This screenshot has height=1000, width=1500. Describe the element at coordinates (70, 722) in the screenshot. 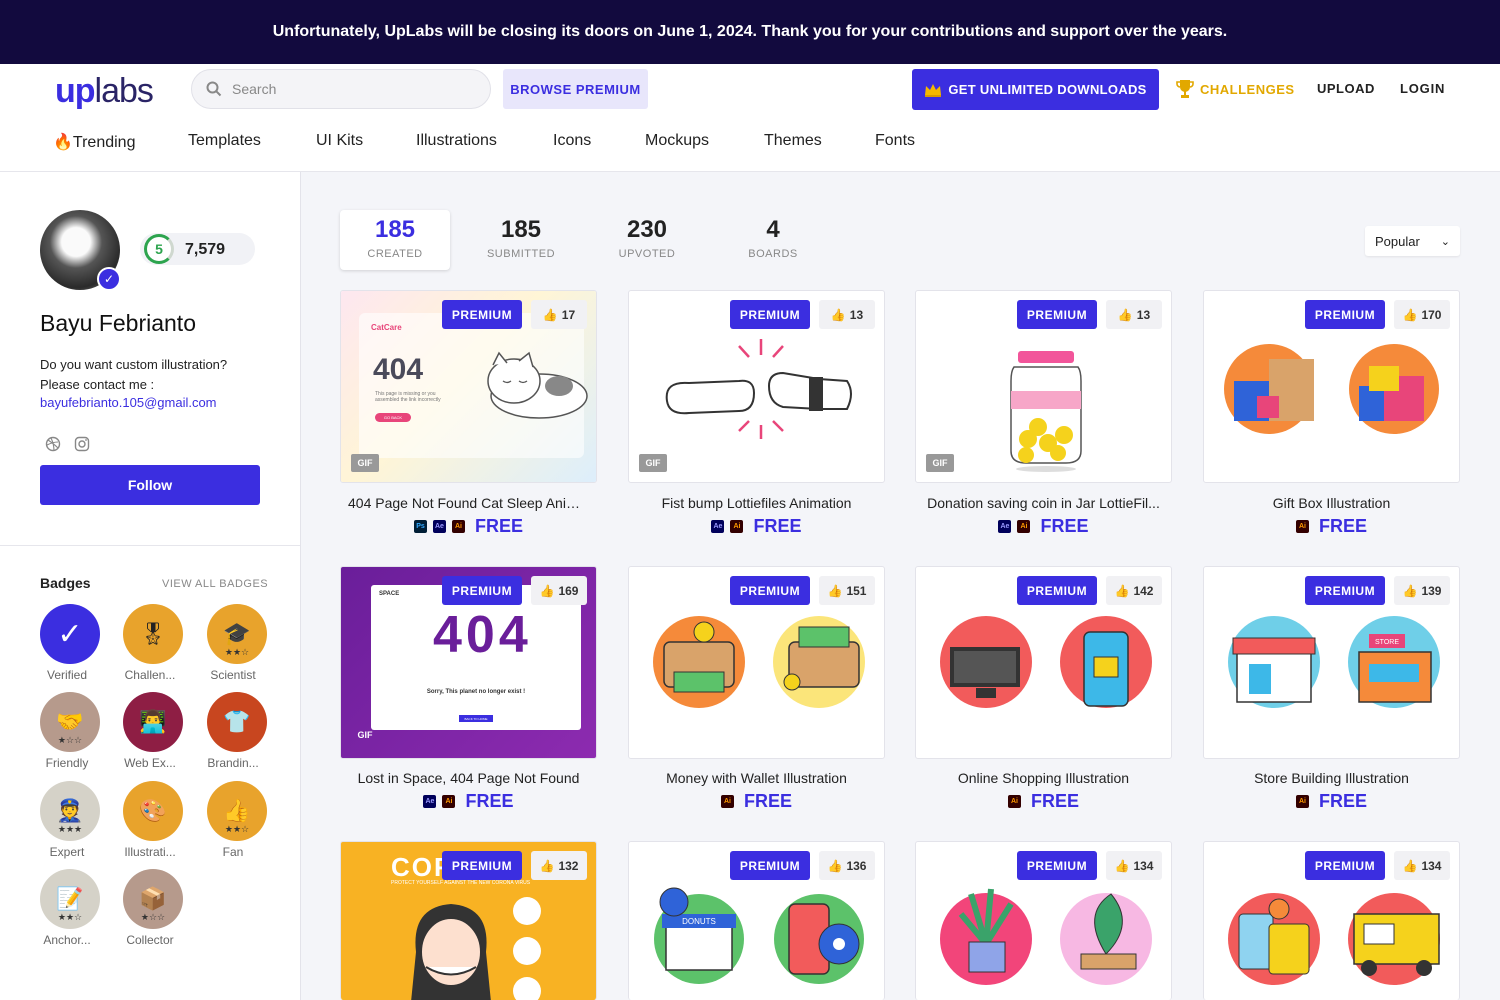

I see `badge-friendly: 🤝 ★☆☆` at that location.